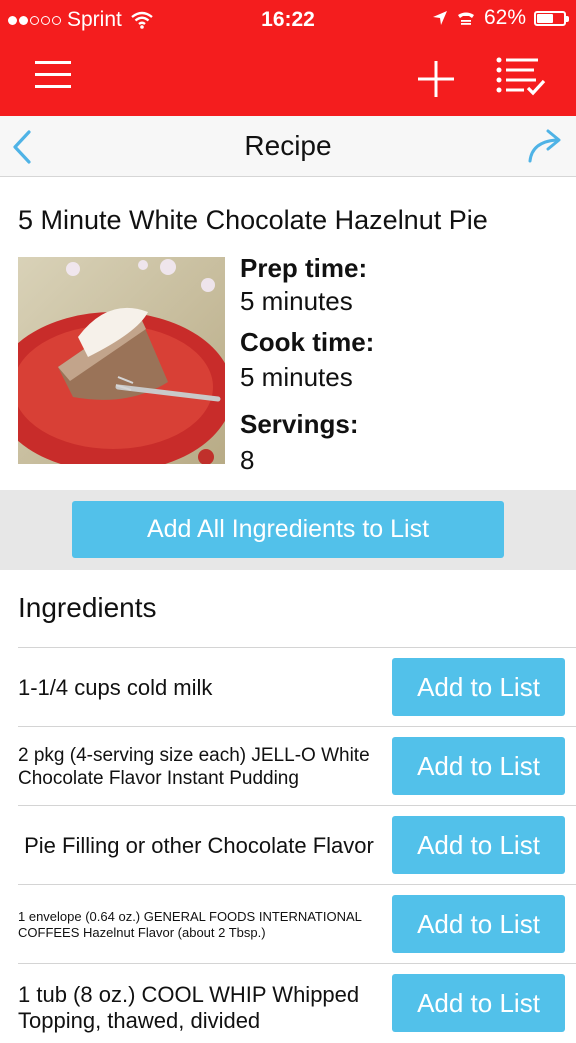 The width and height of the screenshot is (576, 1043). I want to click on app-toolbar, so click(288, 78).